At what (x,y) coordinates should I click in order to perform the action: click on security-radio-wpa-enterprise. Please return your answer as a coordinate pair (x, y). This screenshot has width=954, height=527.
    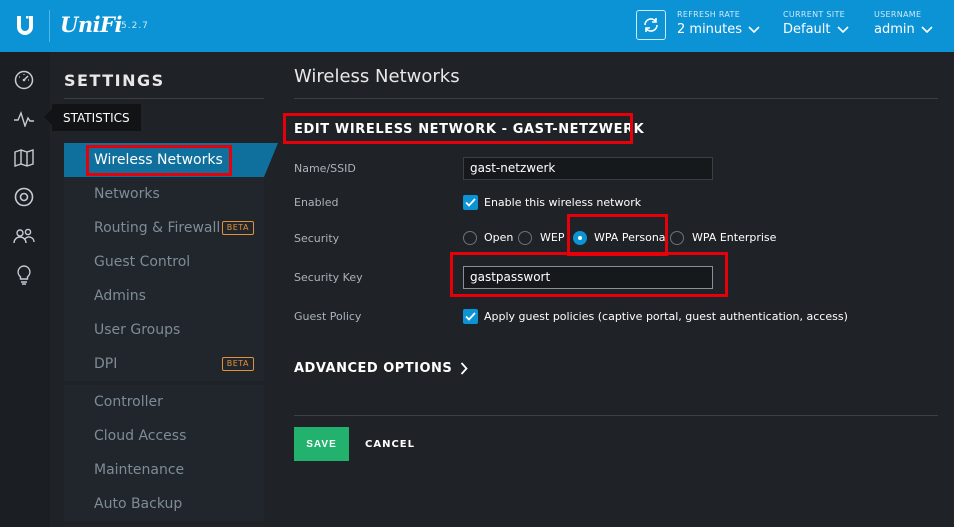
    Looking at the image, I should click on (677, 238).